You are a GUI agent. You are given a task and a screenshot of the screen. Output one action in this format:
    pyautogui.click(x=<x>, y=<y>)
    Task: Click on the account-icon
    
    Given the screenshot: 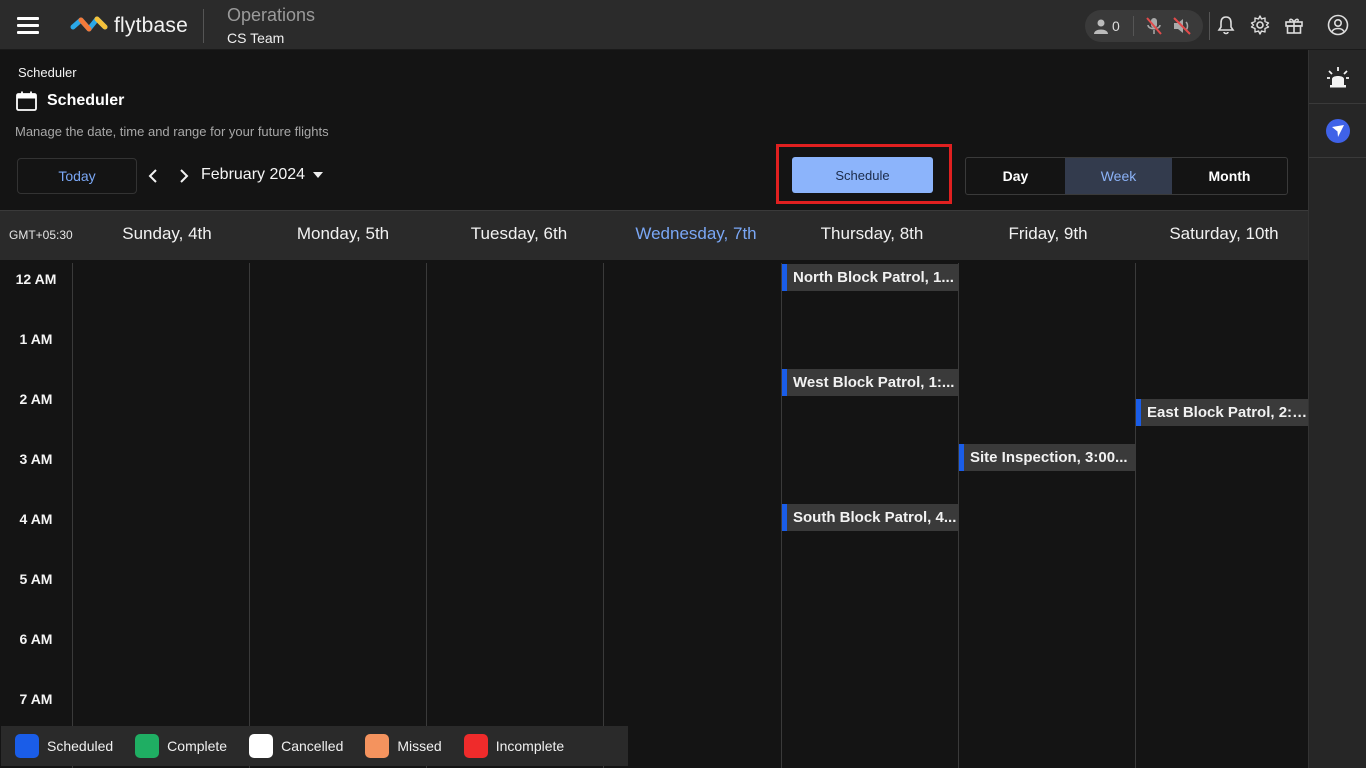 What is the action you would take?
    pyautogui.click(x=1338, y=25)
    